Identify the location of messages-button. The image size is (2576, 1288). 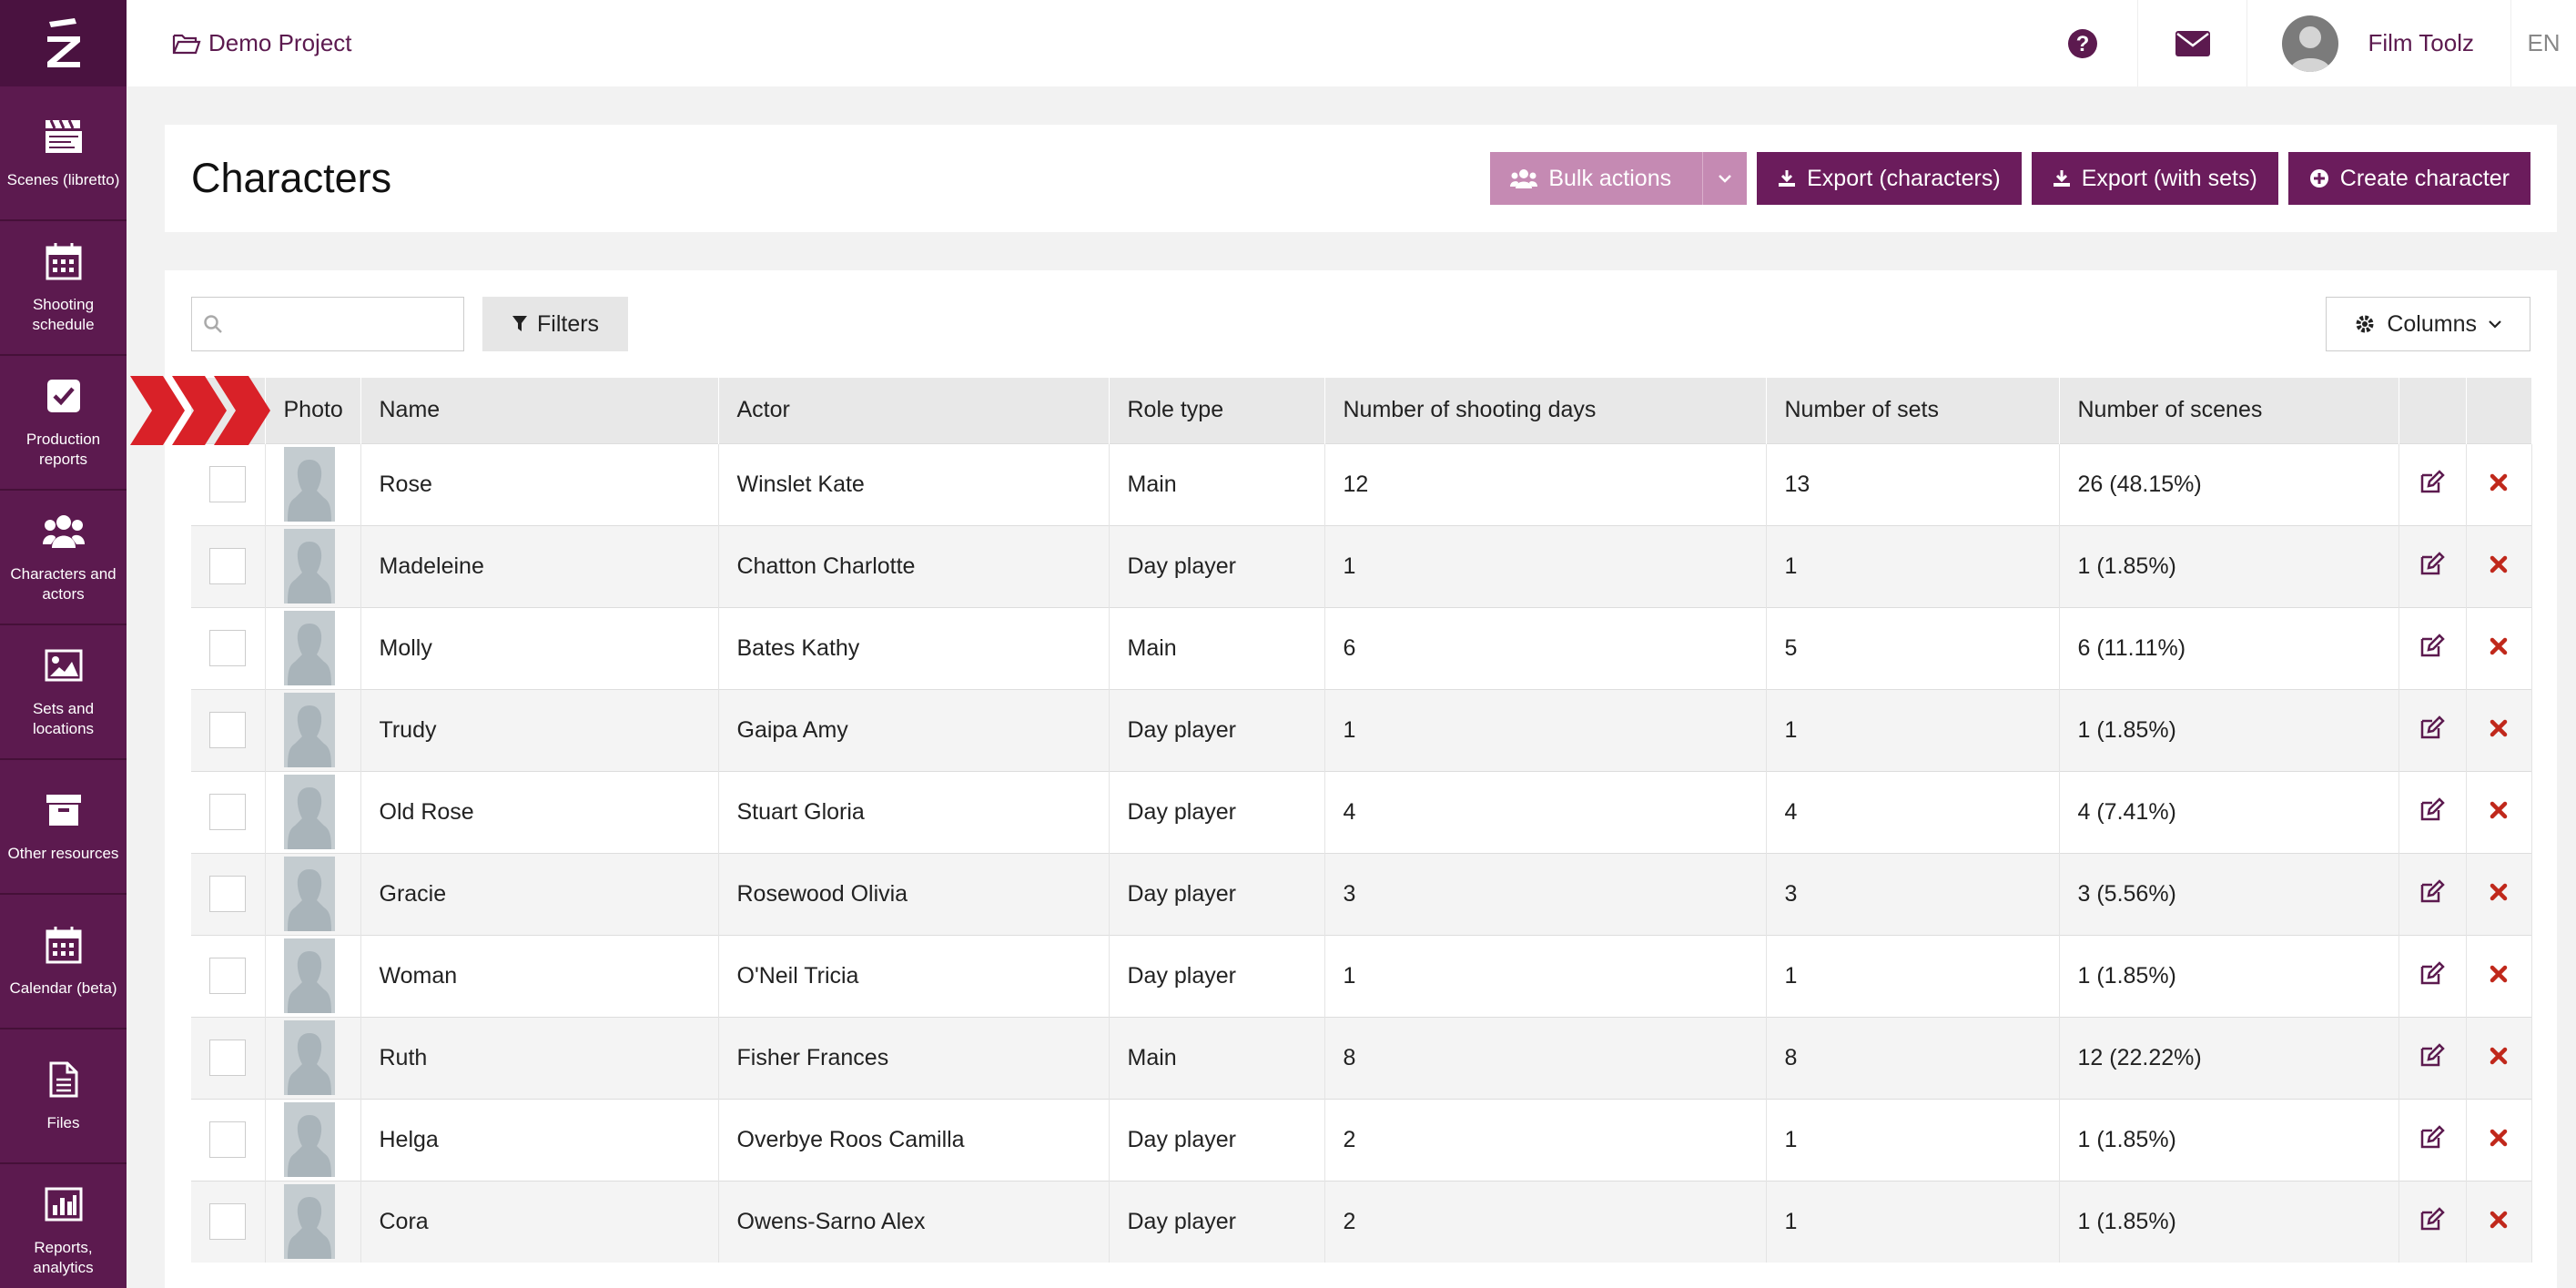
(2191, 43).